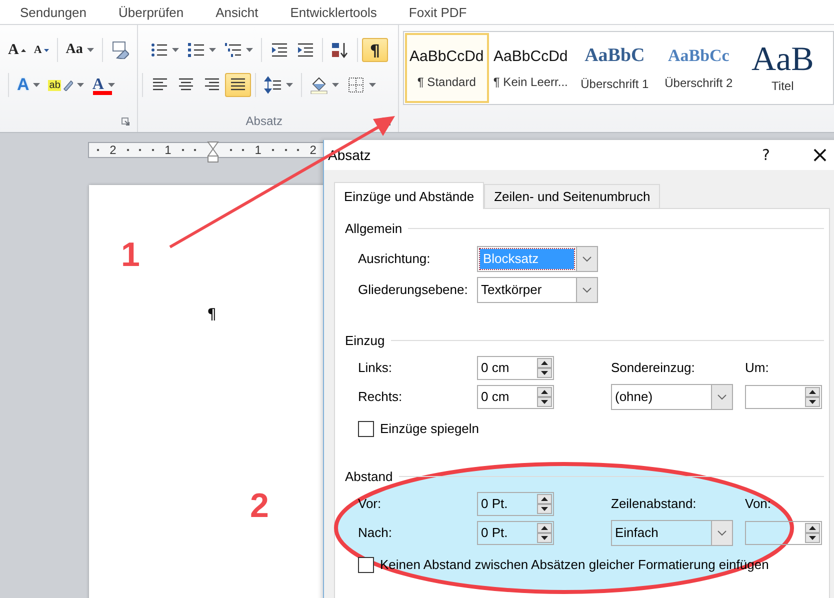 The width and height of the screenshot is (834, 598). Describe the element at coordinates (80, 50) in the screenshot. I see `change-case-button: Aa` at that location.